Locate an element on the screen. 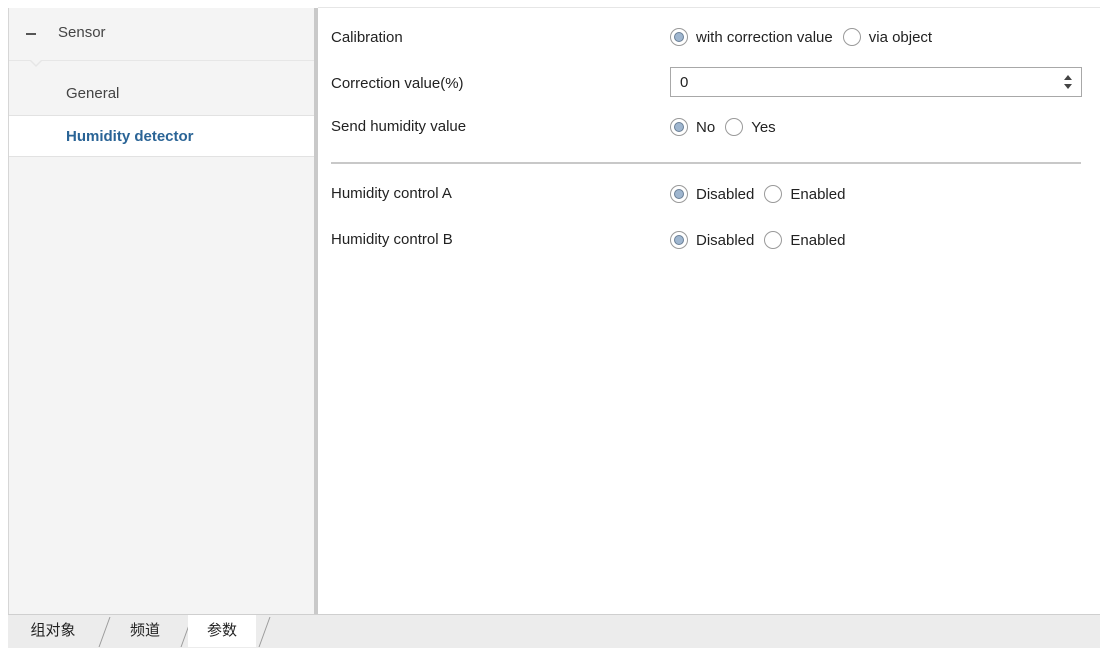  control-b-radio-enabled is located at coordinates (773, 240).